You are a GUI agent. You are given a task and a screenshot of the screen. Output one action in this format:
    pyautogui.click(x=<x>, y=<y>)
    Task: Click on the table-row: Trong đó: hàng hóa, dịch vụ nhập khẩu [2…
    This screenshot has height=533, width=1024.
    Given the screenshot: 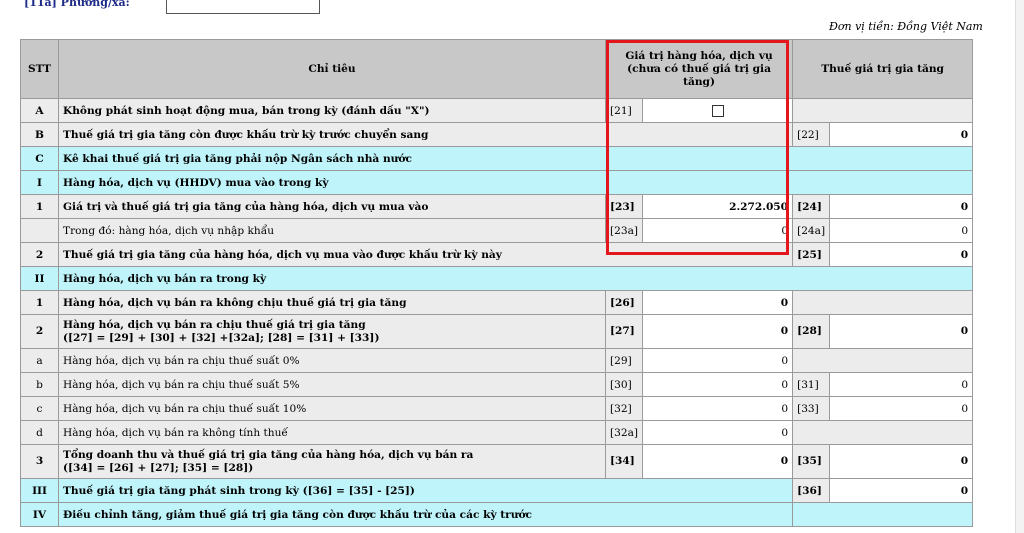 What is the action you would take?
    pyautogui.click(x=497, y=230)
    